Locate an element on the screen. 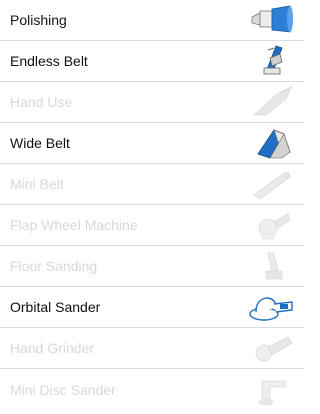 This screenshot has height=414, width=320. list-item-label: Hand Grinder is located at coordinates (52, 348).